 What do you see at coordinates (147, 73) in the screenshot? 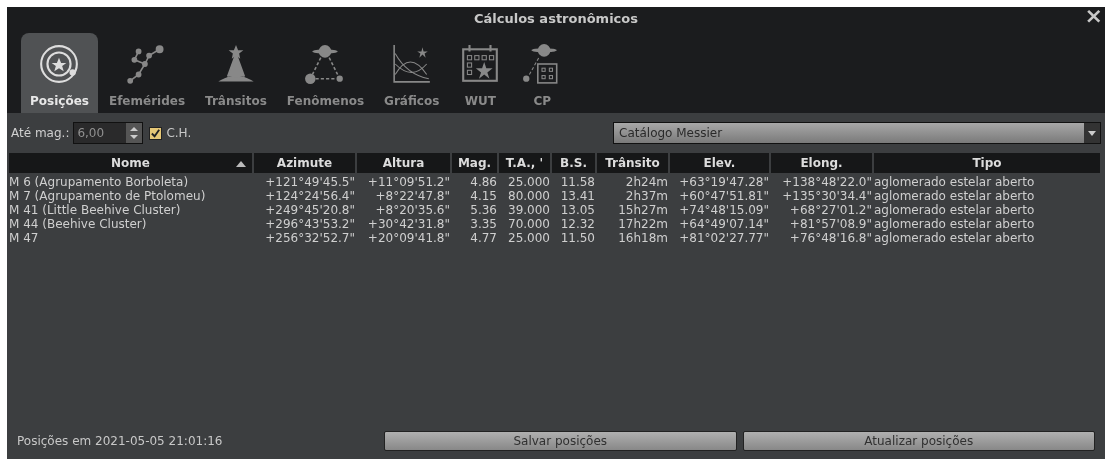
I see `tab: Efemérides` at bounding box center [147, 73].